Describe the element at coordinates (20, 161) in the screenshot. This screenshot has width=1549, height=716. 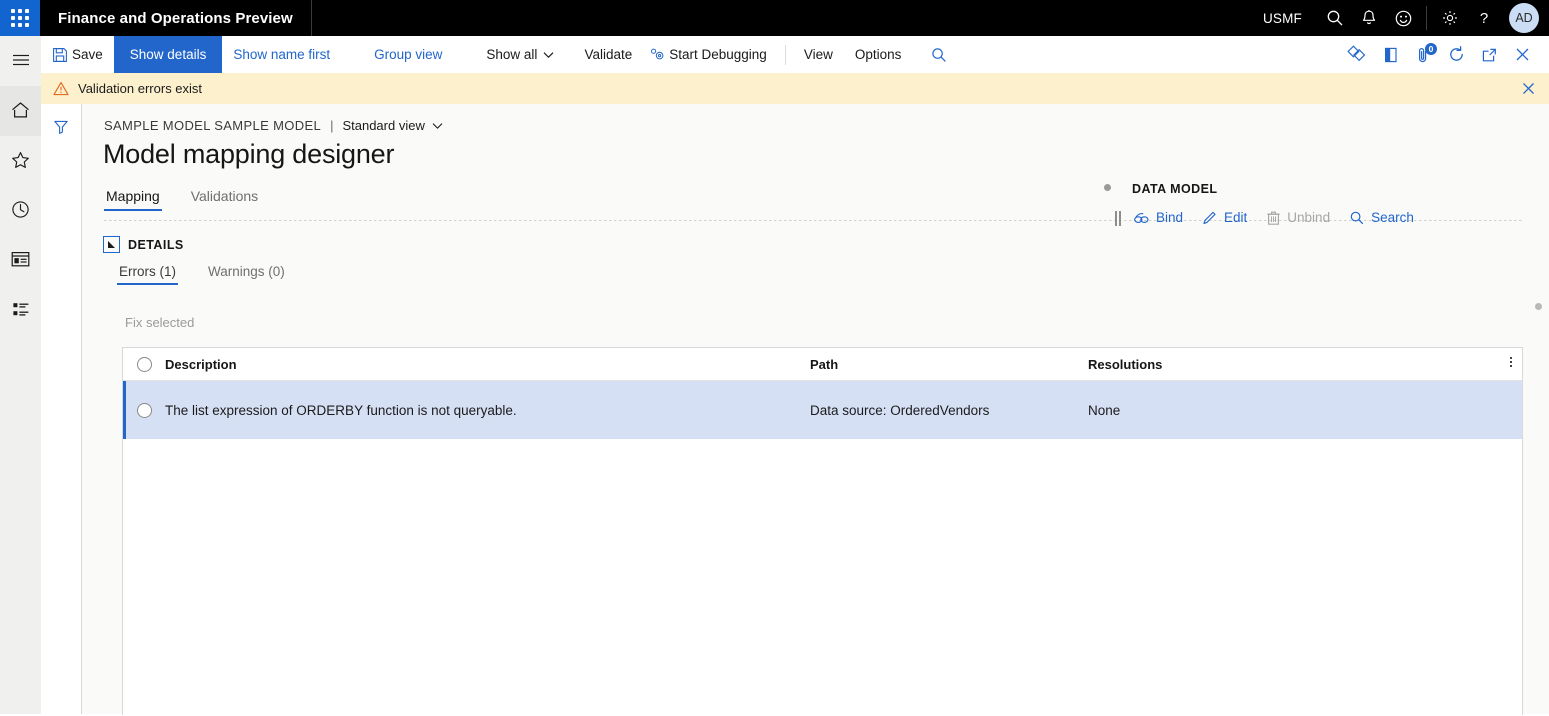
I see `sidebar-item-favorites` at that location.